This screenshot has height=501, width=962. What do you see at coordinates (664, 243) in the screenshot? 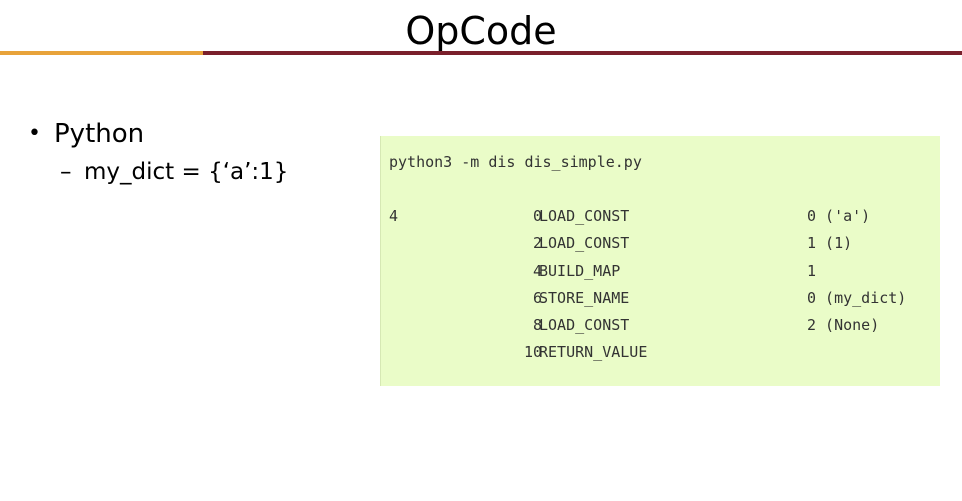
I see `bytecode-row: 2 LOAD_CONST 1 (1)` at bounding box center [664, 243].